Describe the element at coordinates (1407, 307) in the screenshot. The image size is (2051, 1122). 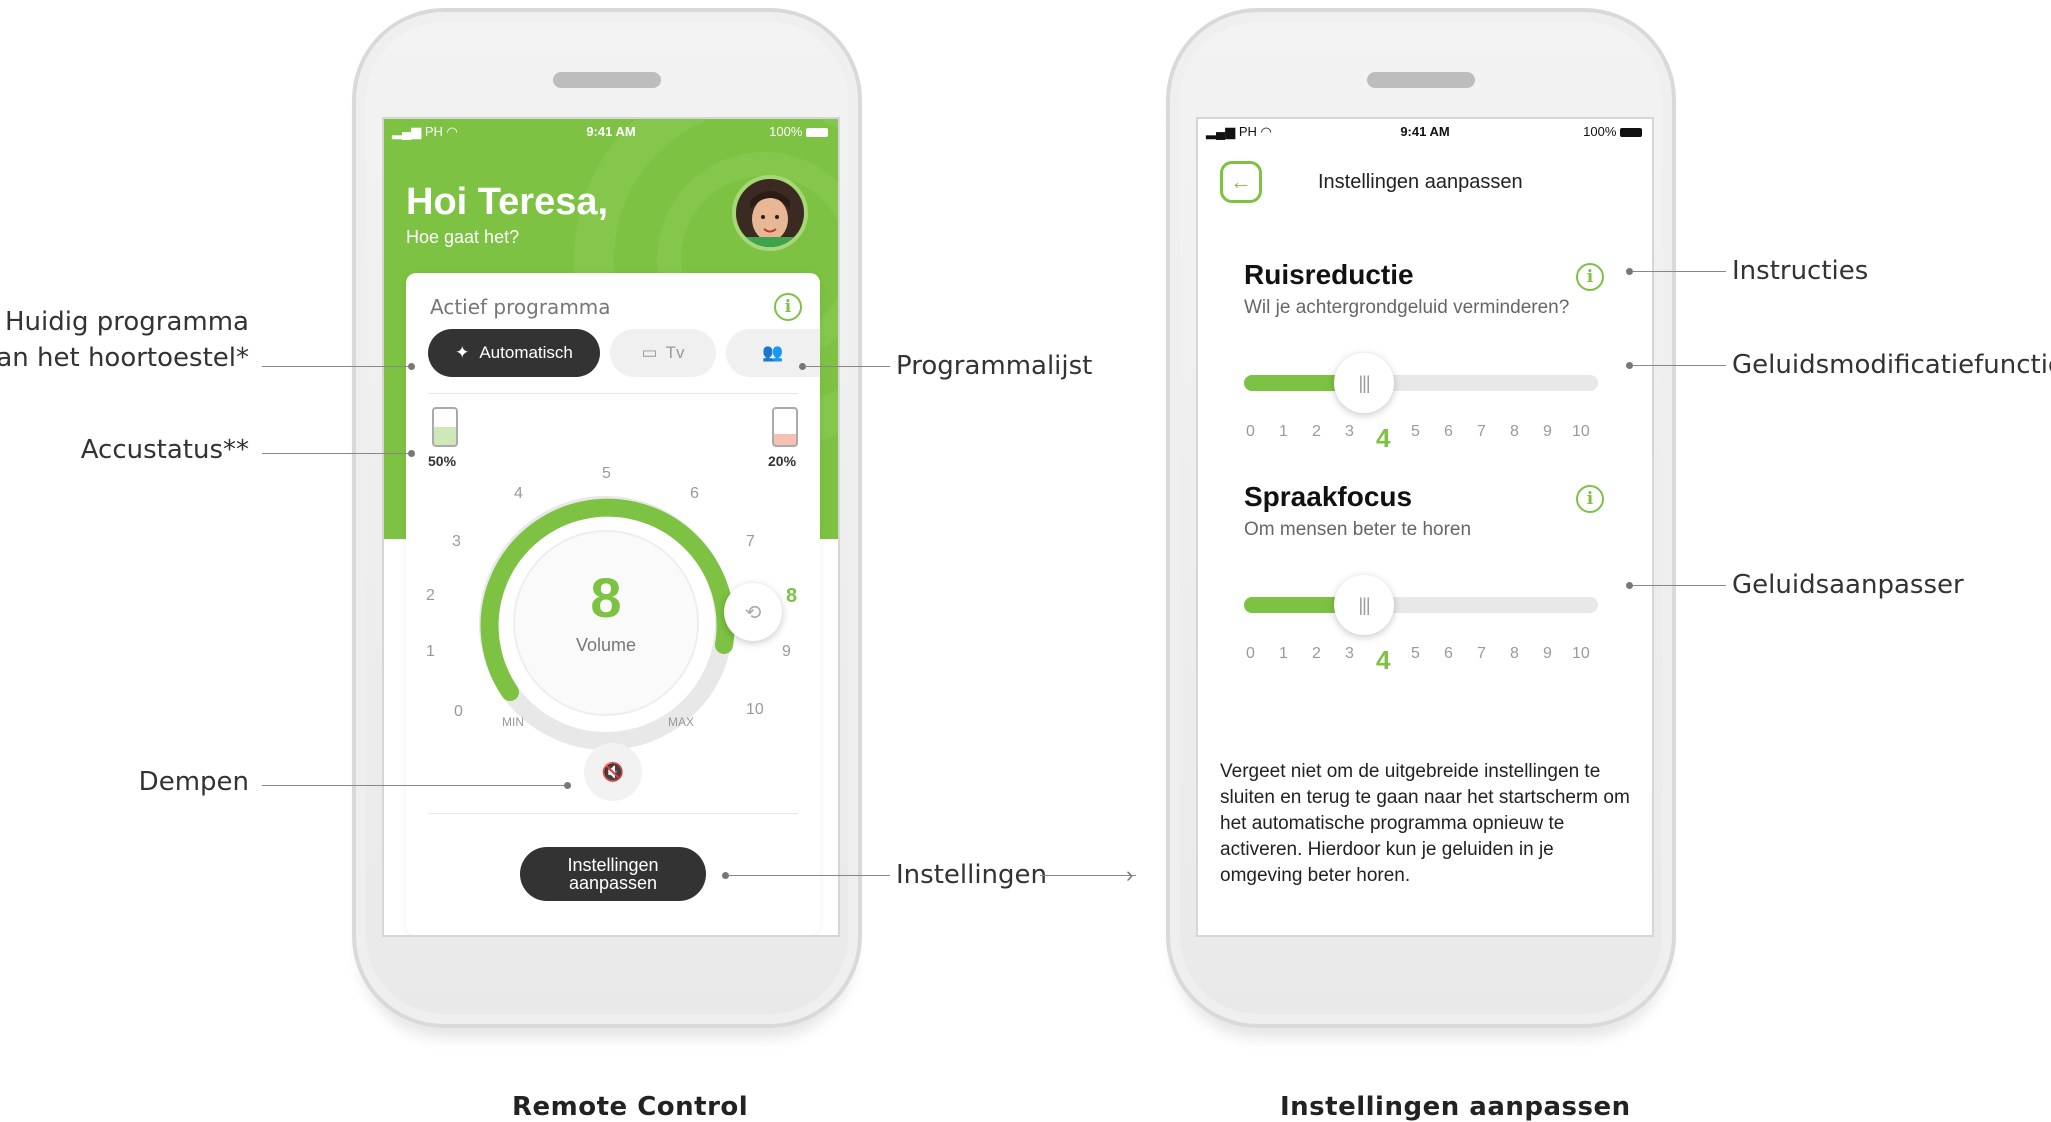
I see `section-subtitle: Wil je achtergrondgeluid verminderen?` at that location.